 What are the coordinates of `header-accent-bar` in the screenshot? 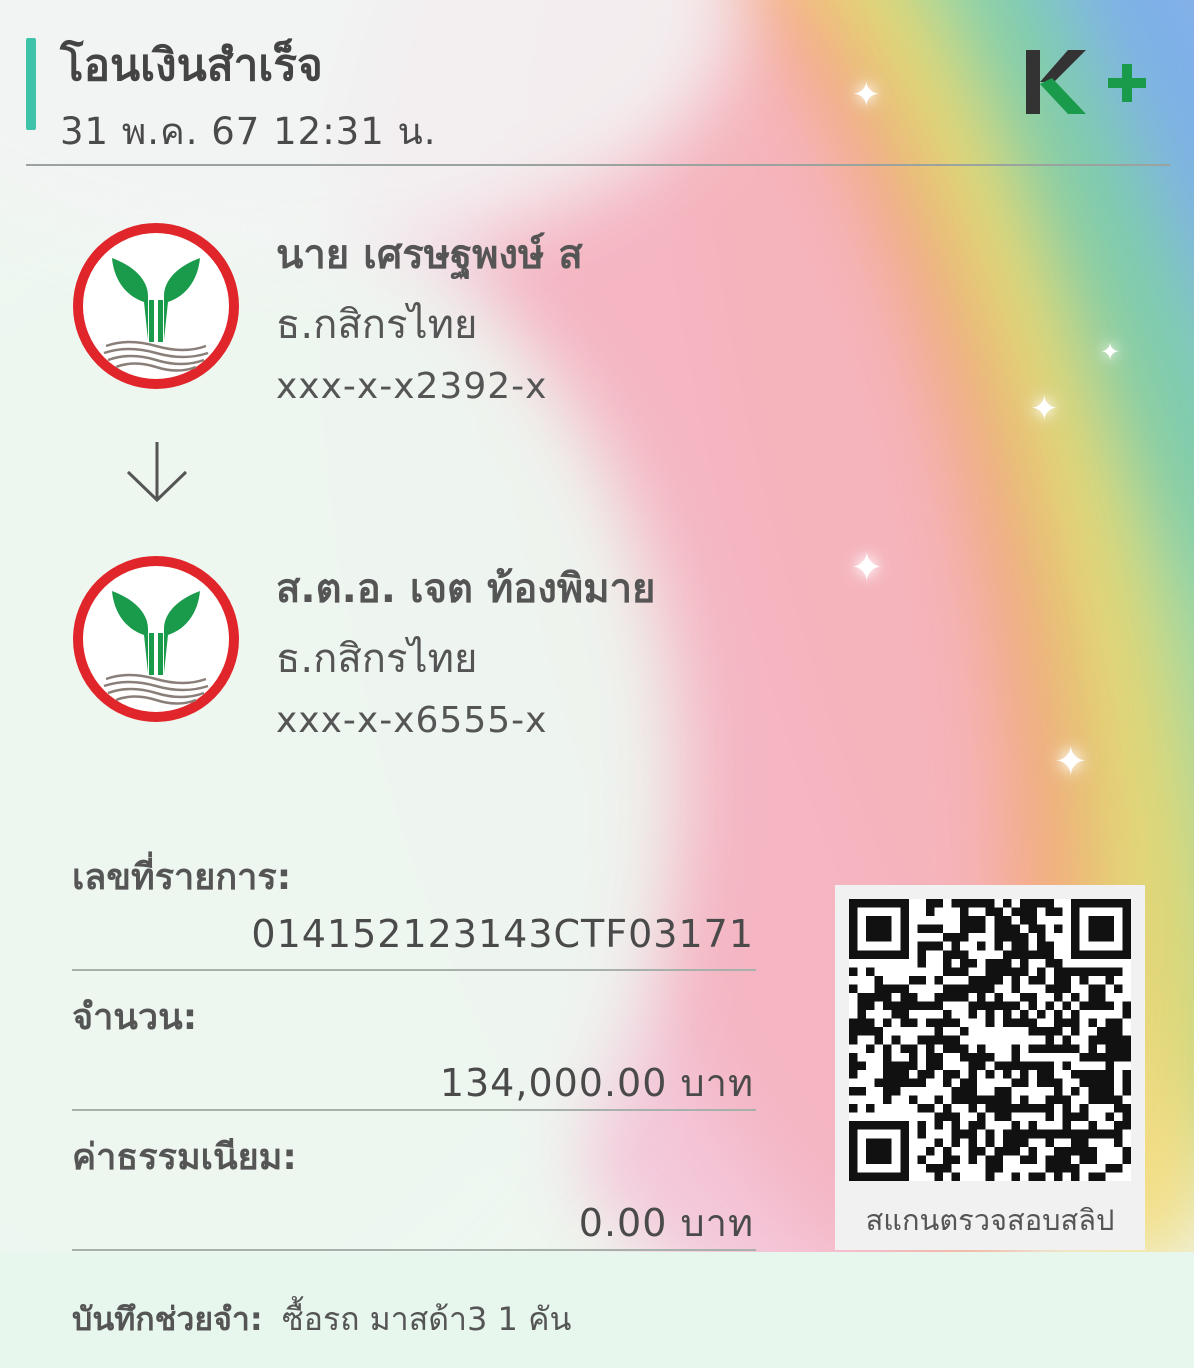 It's located at (31, 84).